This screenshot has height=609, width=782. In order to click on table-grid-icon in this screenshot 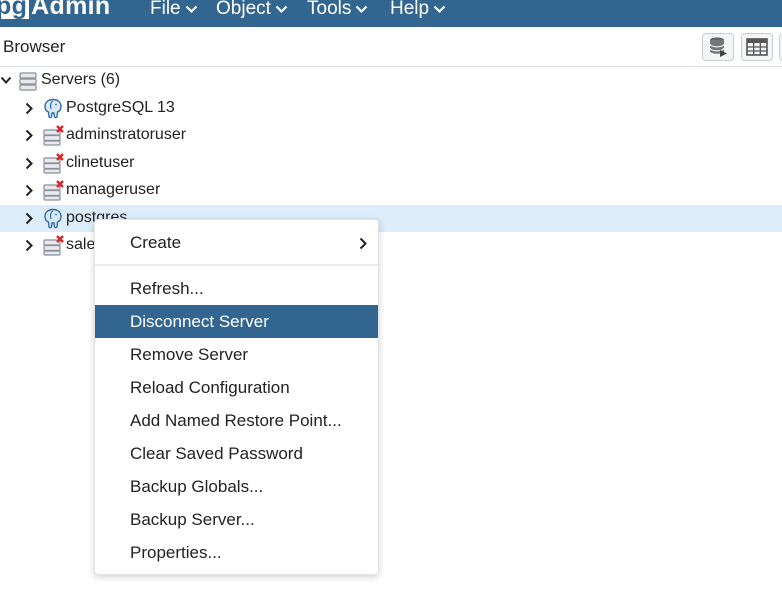, I will do `click(757, 47)`.